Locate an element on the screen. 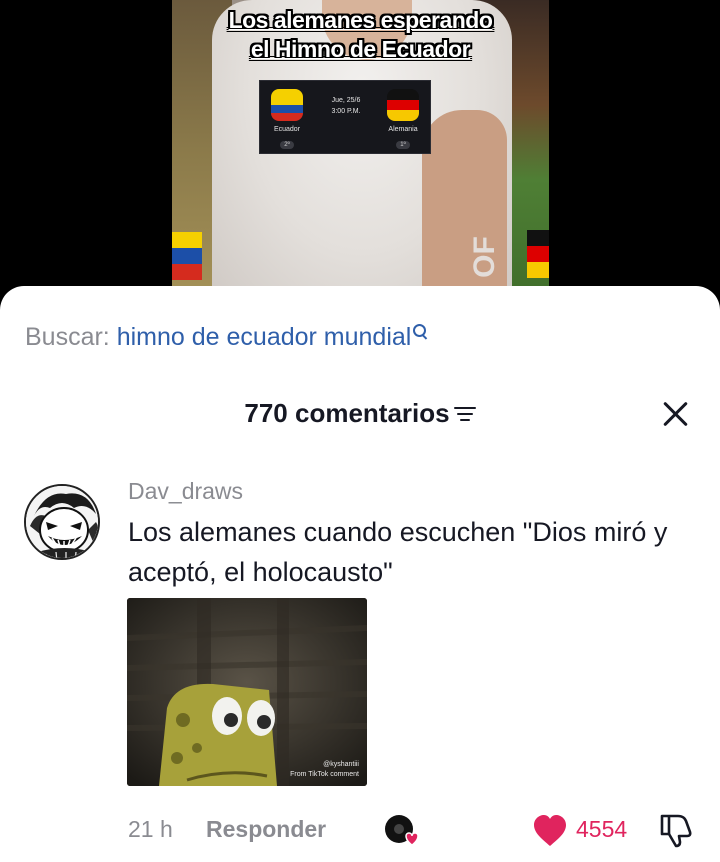 The height and width of the screenshot is (862, 720). dislike-button is located at coordinates (675, 830).